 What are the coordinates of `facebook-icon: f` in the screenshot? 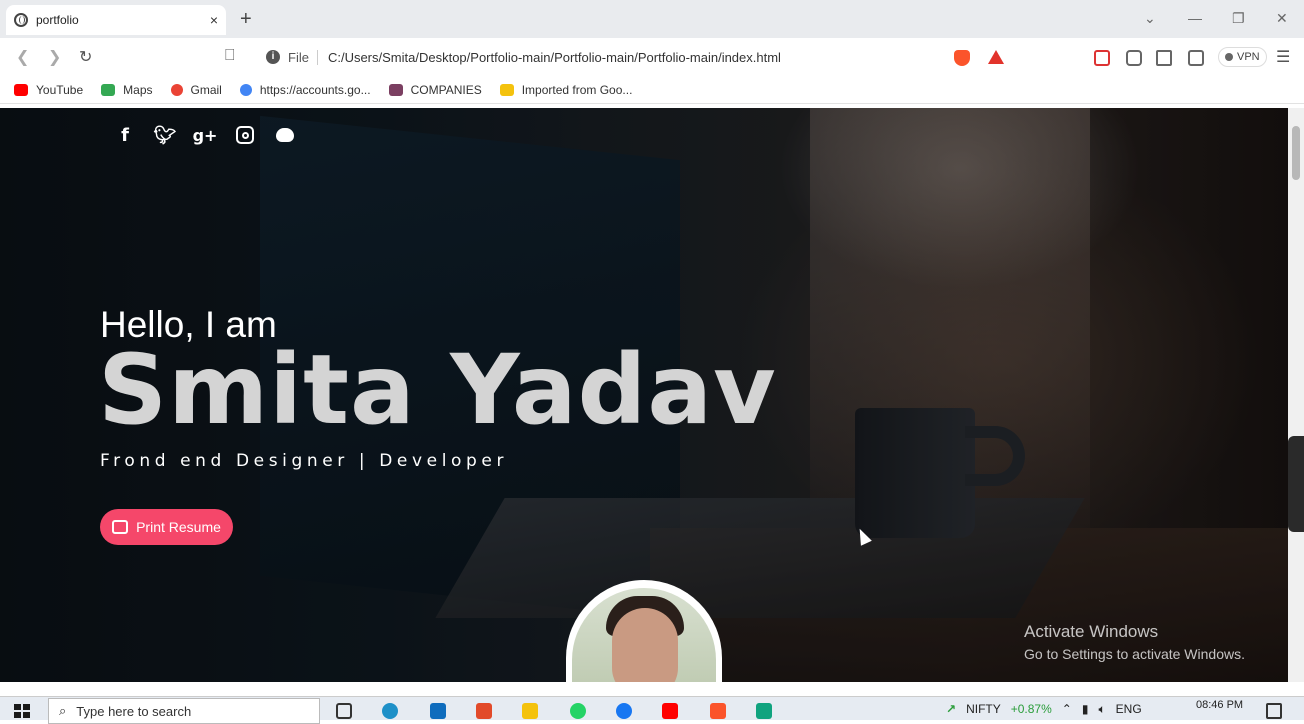 It's located at (125, 135).